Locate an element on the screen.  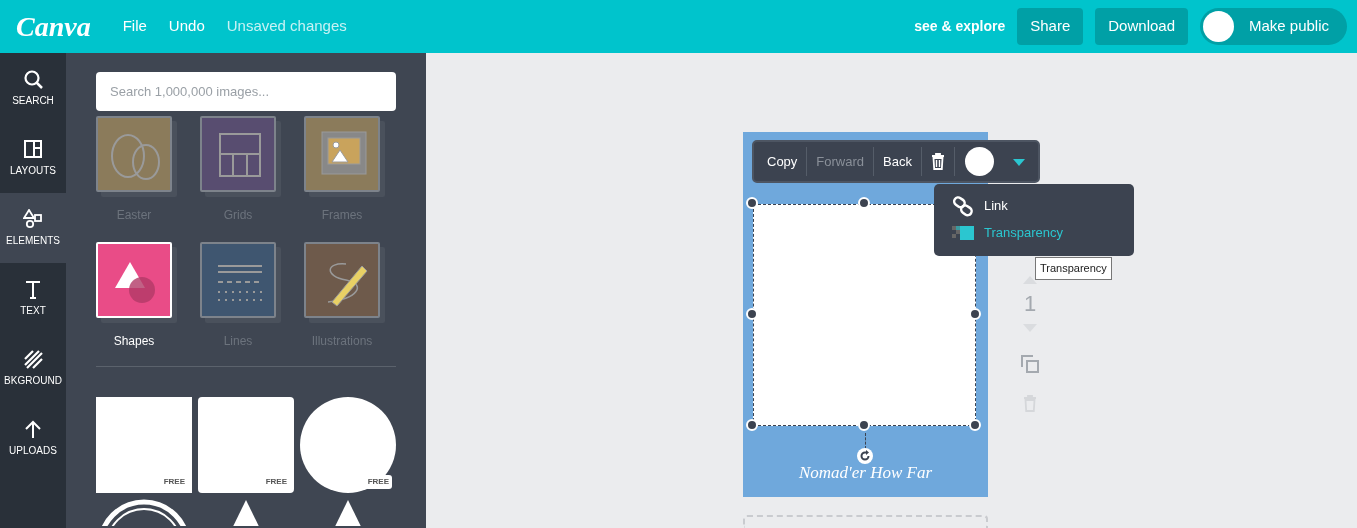
free-badge: FREE is located at coordinates (378, 482).